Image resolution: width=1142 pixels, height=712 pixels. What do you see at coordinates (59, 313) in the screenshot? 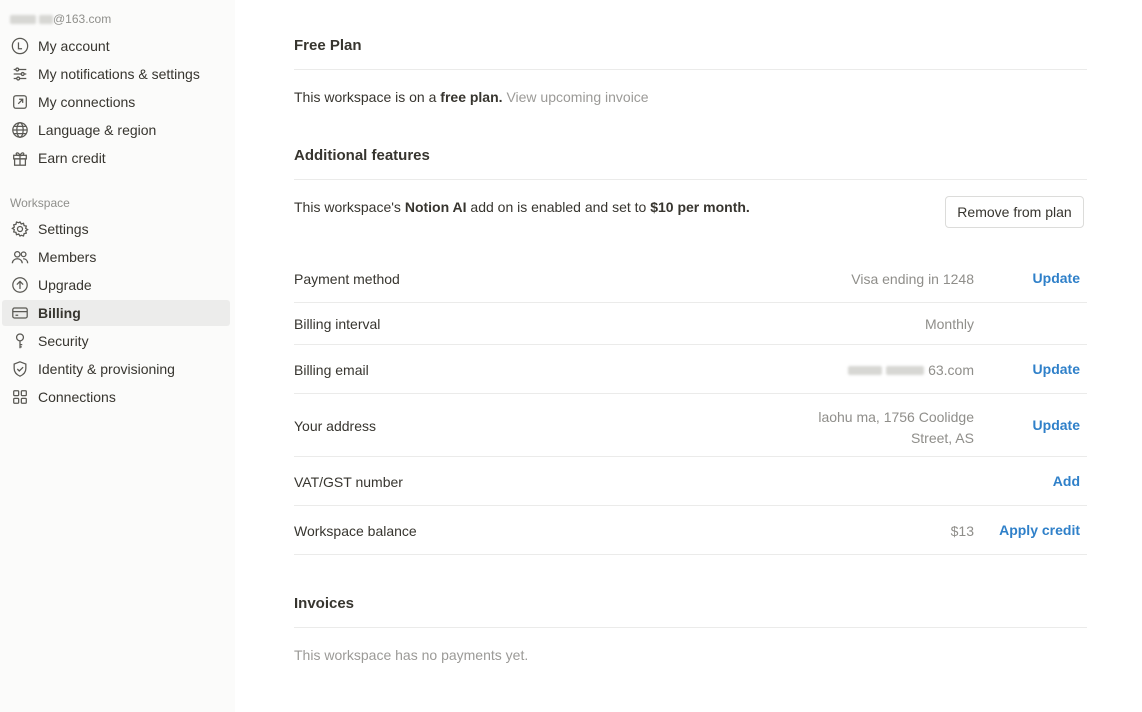
I see `sidebar-item-label: Billing` at bounding box center [59, 313].